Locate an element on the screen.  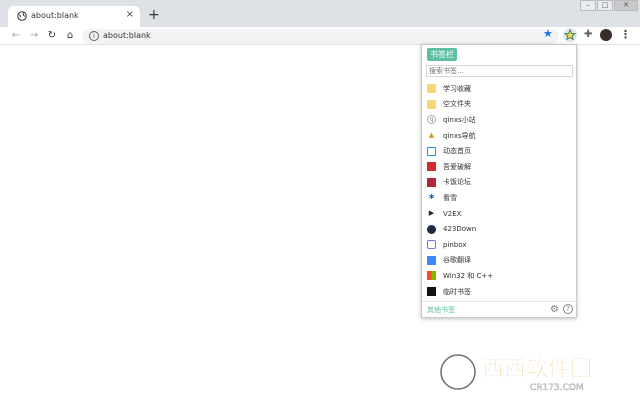
bookmark-item: 学习收藏 is located at coordinates (500, 89).